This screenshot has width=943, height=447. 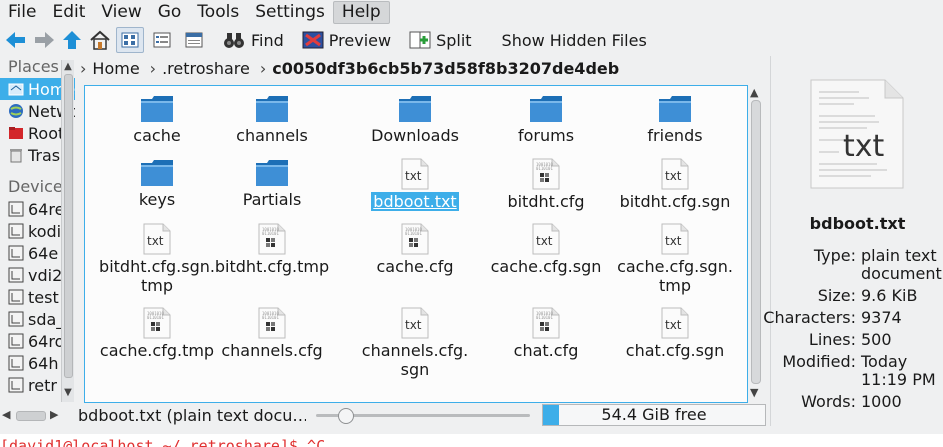 I want to click on file-item: txt channels.cfg. sgn, so click(x=415, y=343).